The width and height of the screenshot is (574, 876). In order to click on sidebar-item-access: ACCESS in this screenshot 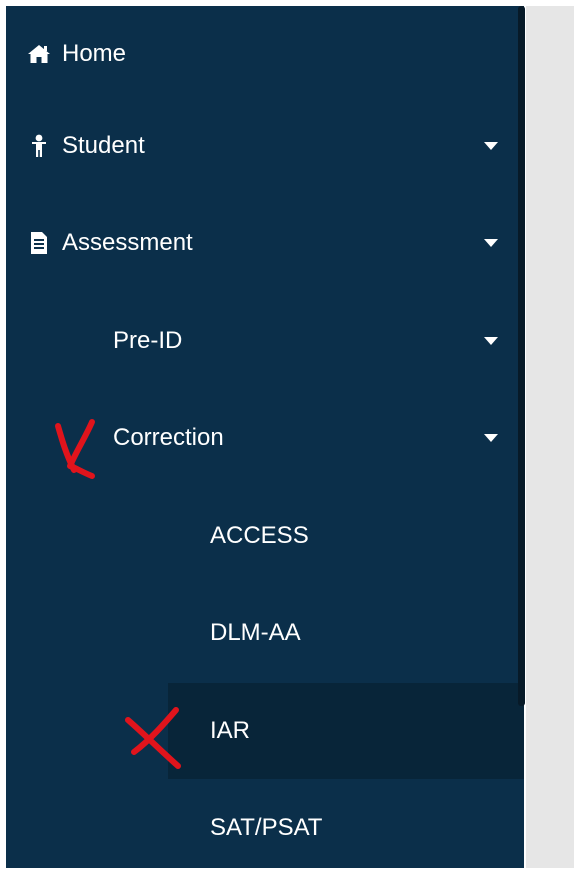, I will do `click(265, 536)`.